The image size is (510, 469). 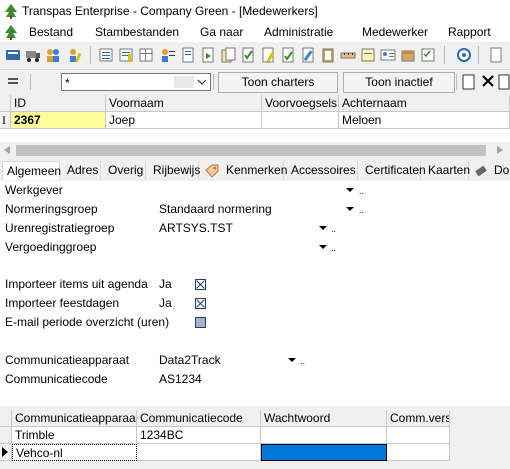 What do you see at coordinates (82, 170) in the screenshot?
I see `tab-adres: Adres` at bounding box center [82, 170].